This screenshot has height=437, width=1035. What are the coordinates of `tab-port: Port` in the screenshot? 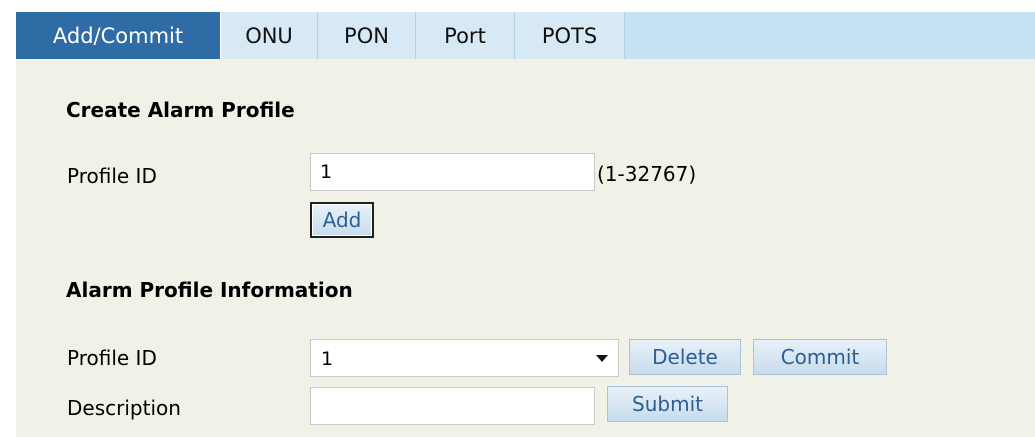 It's located at (465, 35).